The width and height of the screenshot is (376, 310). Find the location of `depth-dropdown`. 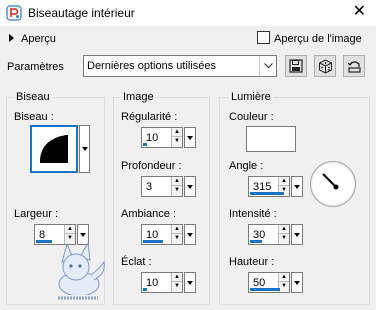

depth-dropdown is located at coordinates (190, 186).